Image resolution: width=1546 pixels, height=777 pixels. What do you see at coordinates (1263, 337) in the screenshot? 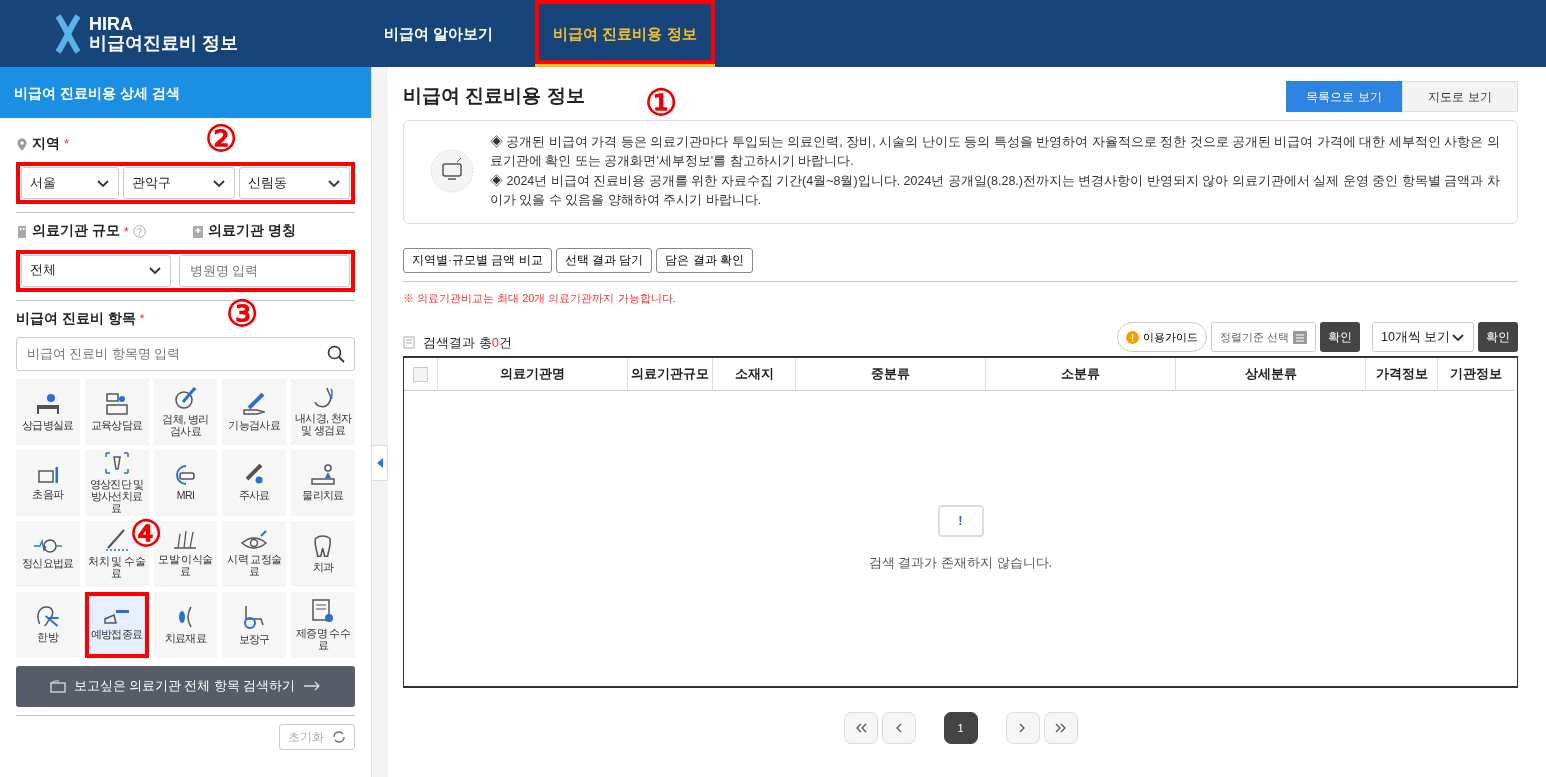
I see `sort-button: 정렬기준 선택` at bounding box center [1263, 337].